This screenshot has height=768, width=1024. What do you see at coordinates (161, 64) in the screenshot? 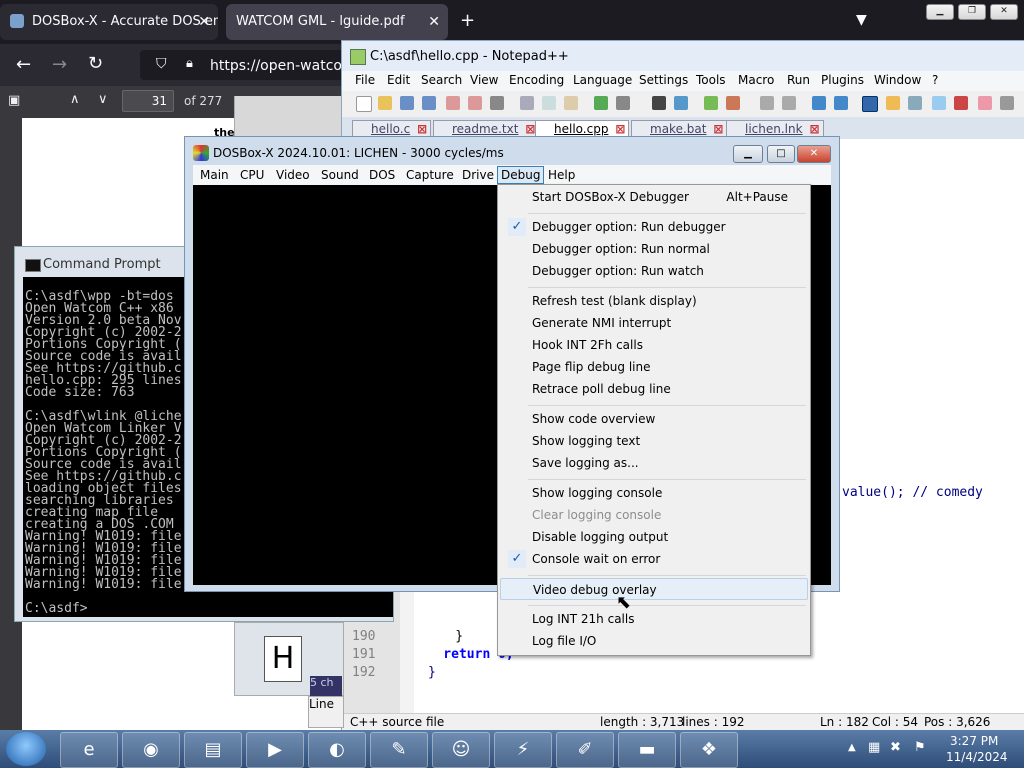
I see `shield-icon: ⛉` at bounding box center [161, 64].